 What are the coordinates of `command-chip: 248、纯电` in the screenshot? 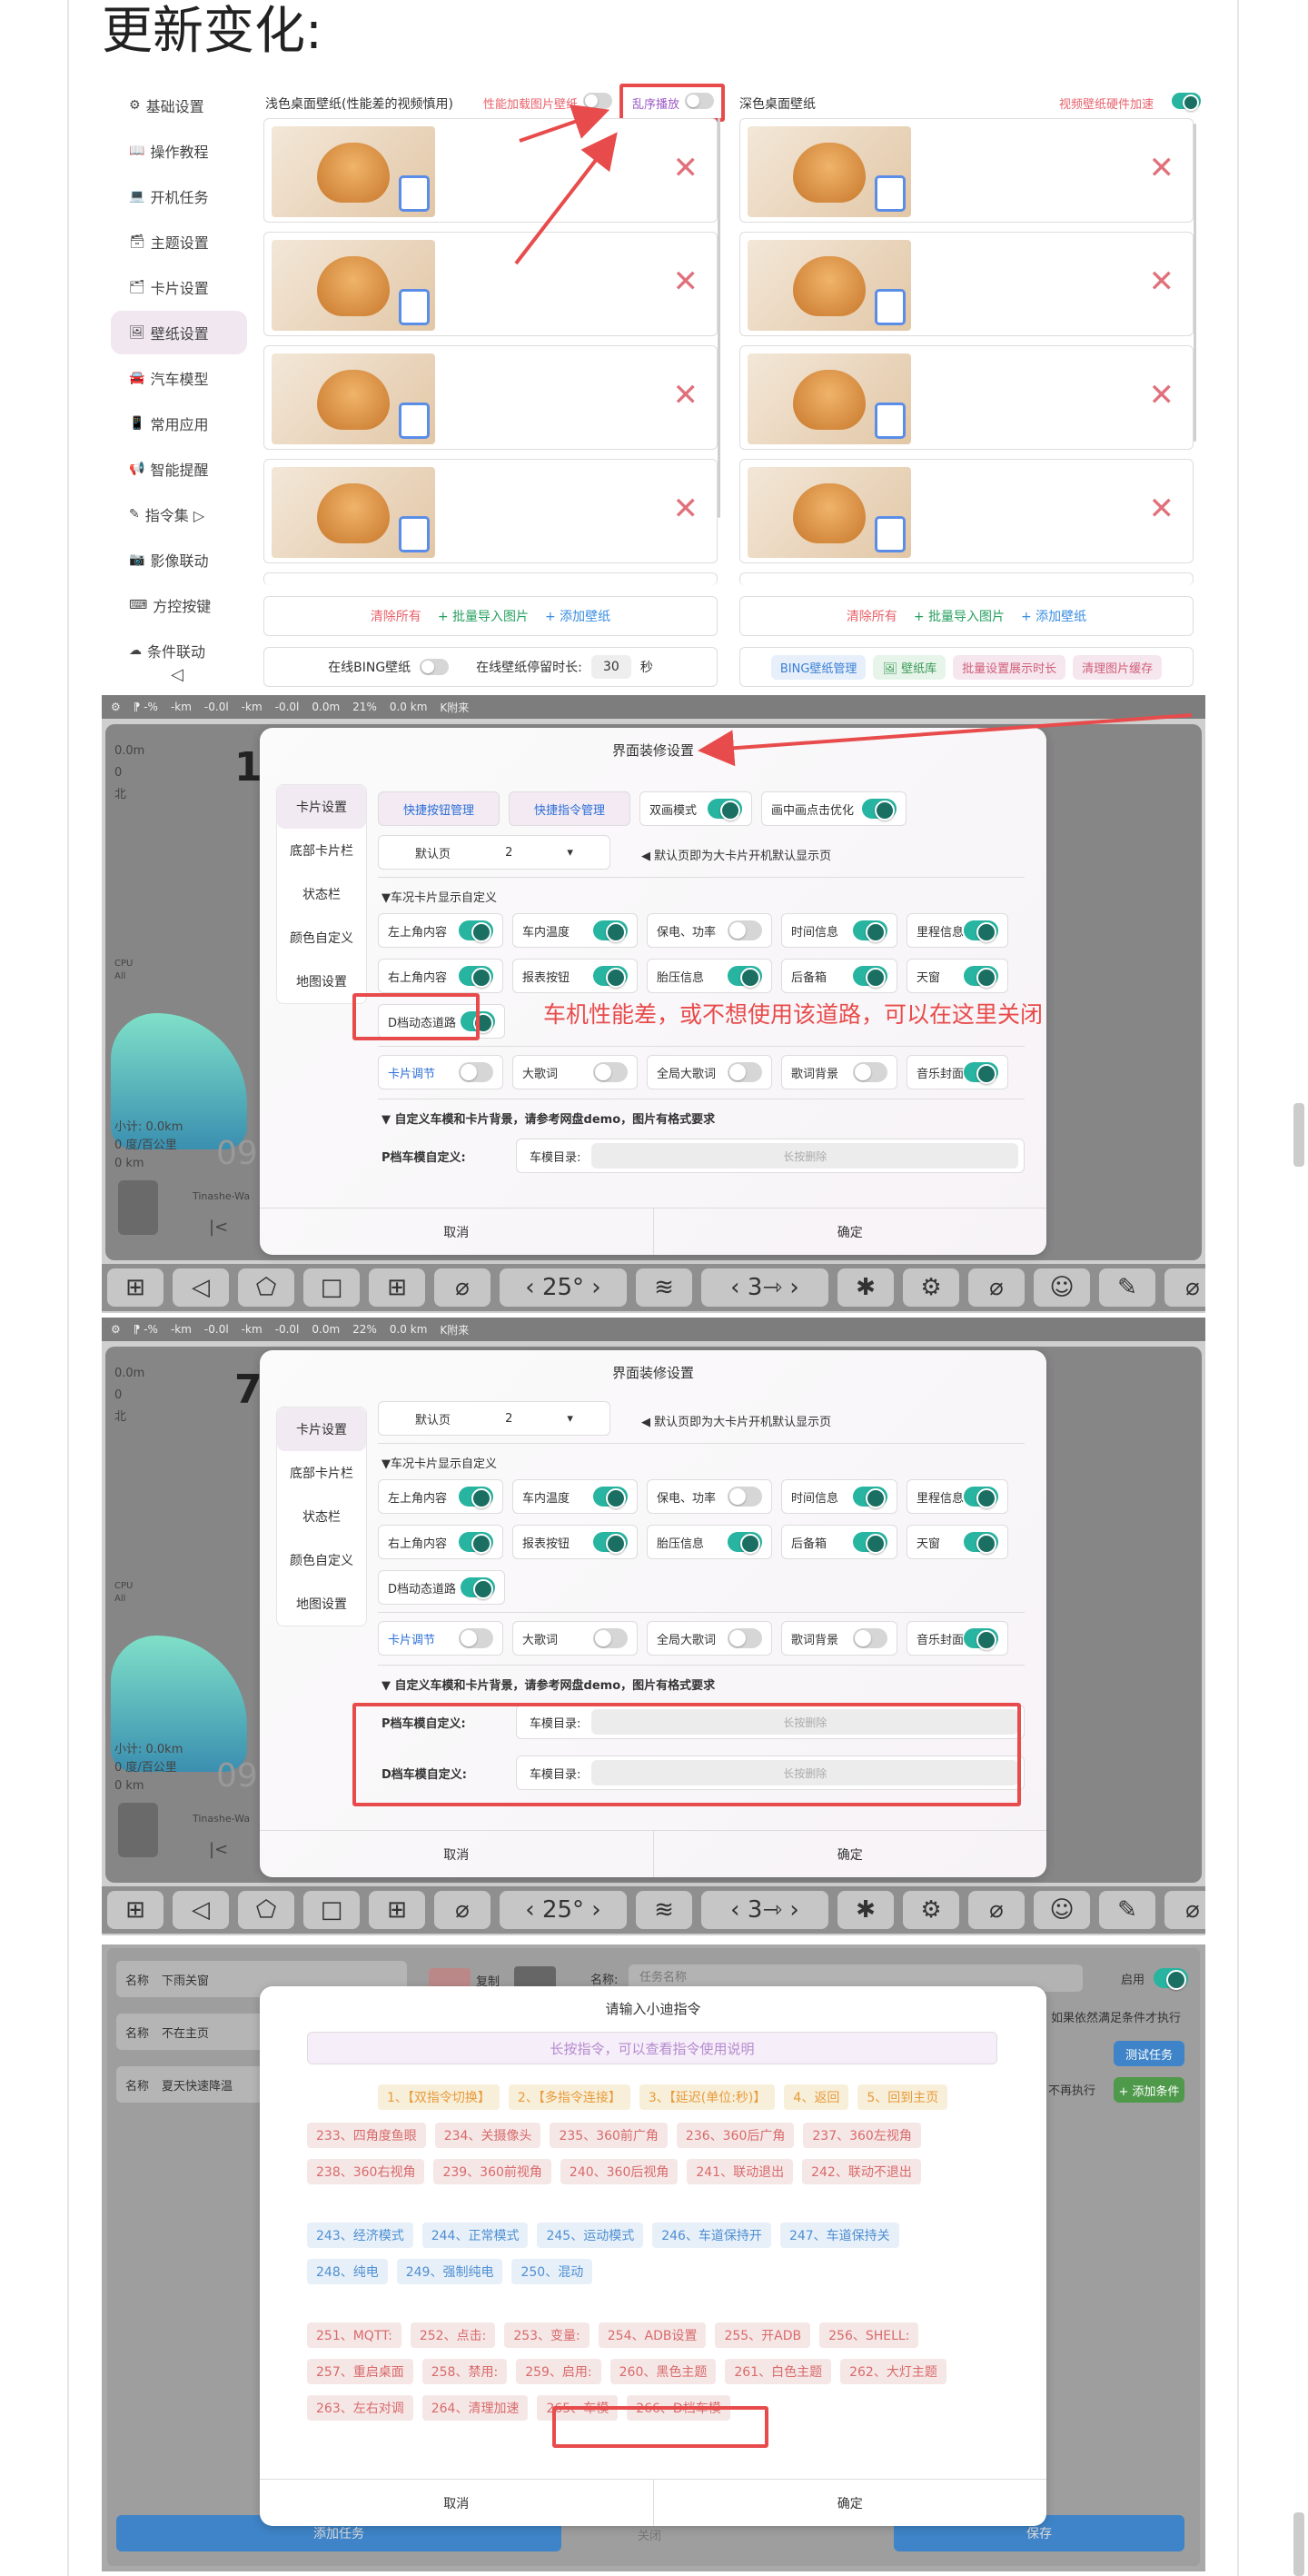 It's located at (347, 2272).